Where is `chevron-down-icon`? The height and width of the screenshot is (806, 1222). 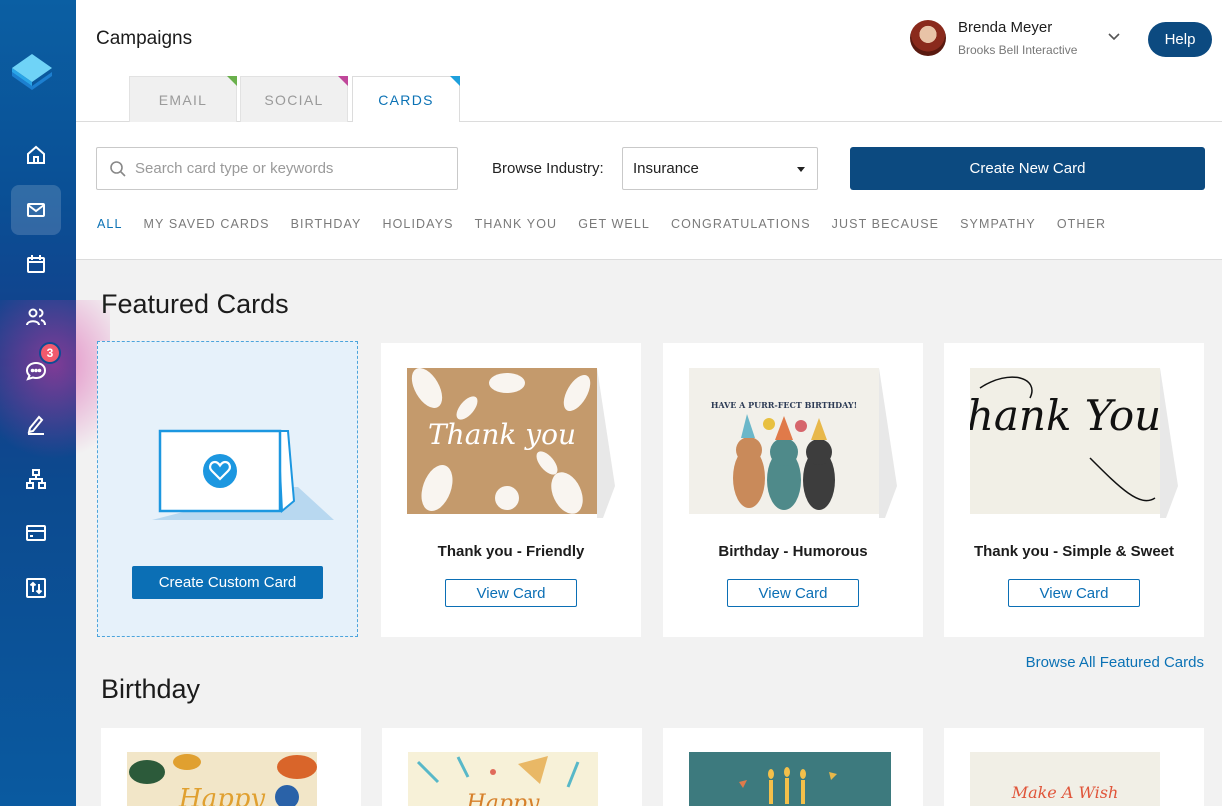 chevron-down-icon is located at coordinates (1114, 36).